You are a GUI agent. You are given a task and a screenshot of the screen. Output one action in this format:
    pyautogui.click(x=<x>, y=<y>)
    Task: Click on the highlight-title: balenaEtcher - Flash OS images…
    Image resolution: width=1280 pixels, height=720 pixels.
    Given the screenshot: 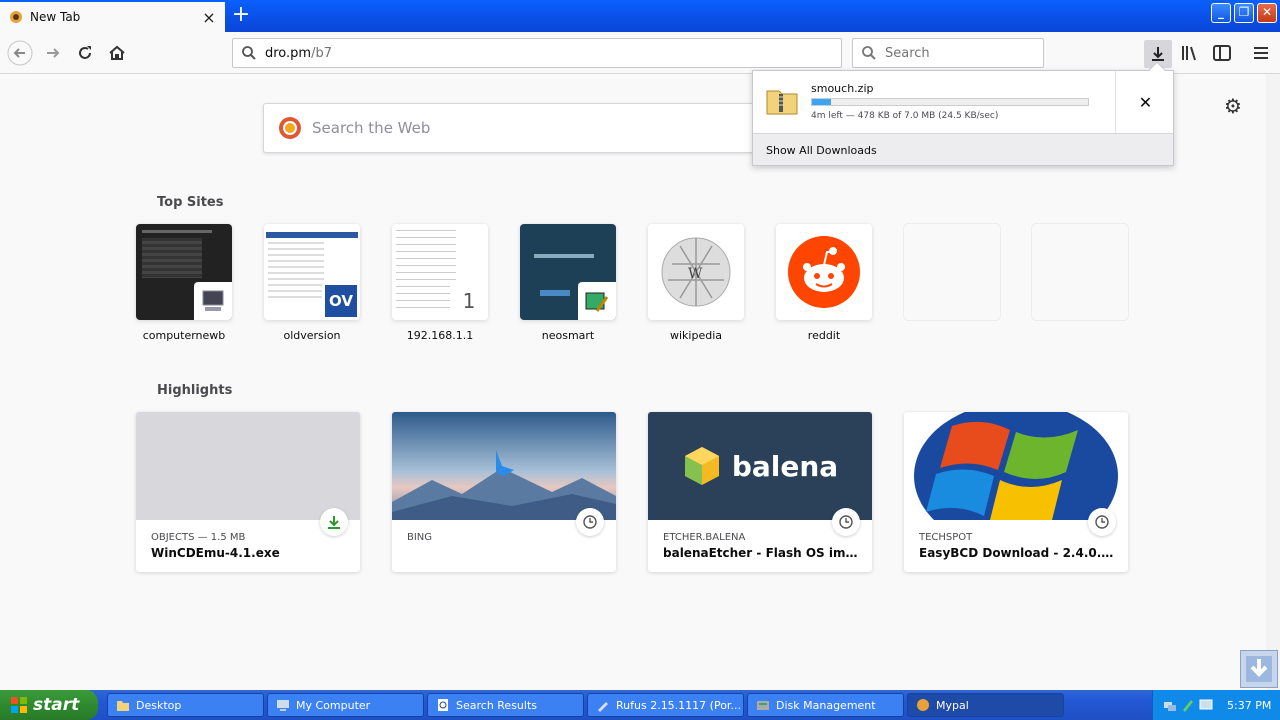 What is the action you would take?
    pyautogui.click(x=763, y=553)
    